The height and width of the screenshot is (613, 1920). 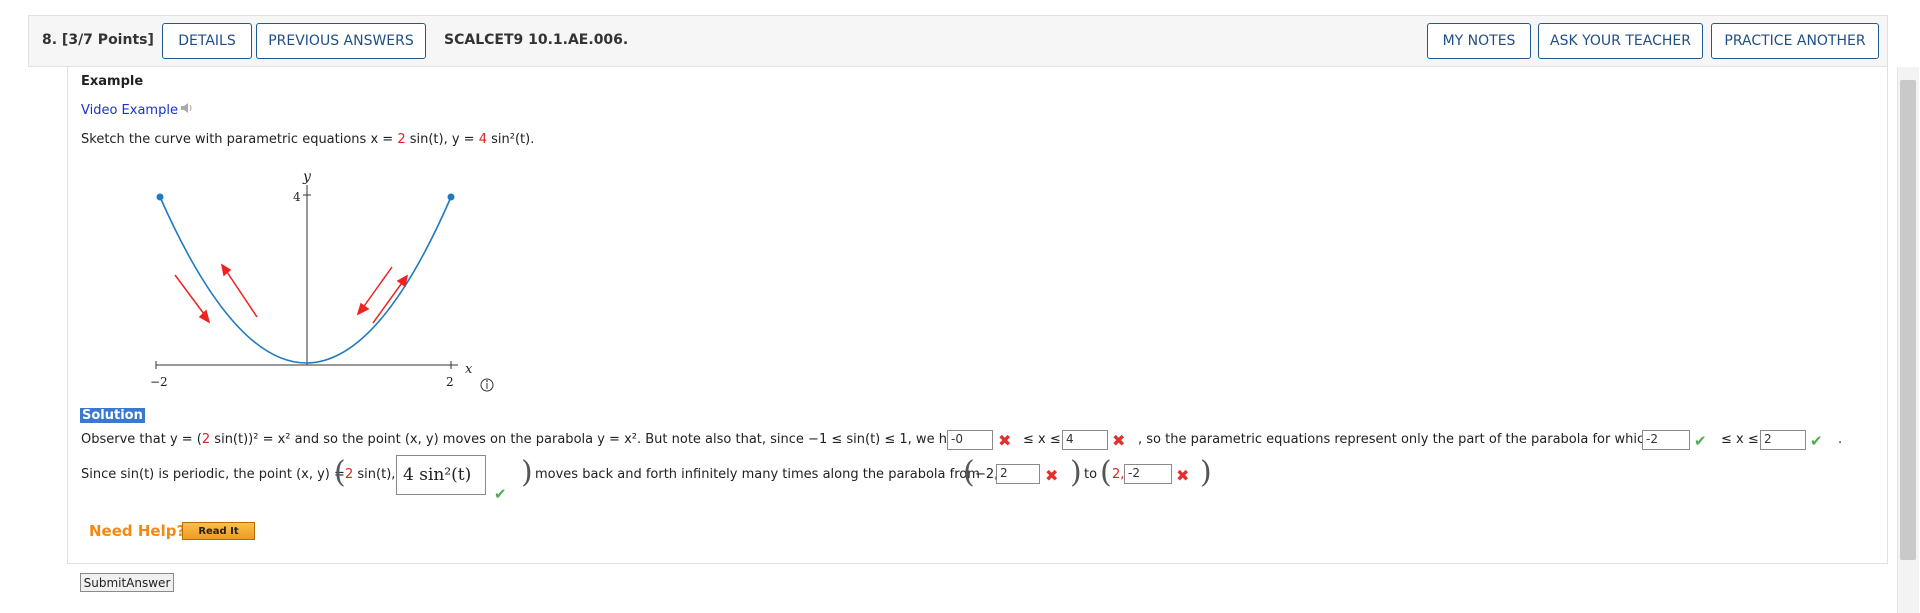 What do you see at coordinates (1620, 41) in the screenshot?
I see `ask-teacher-button: ASK YOUR TEACHER` at bounding box center [1620, 41].